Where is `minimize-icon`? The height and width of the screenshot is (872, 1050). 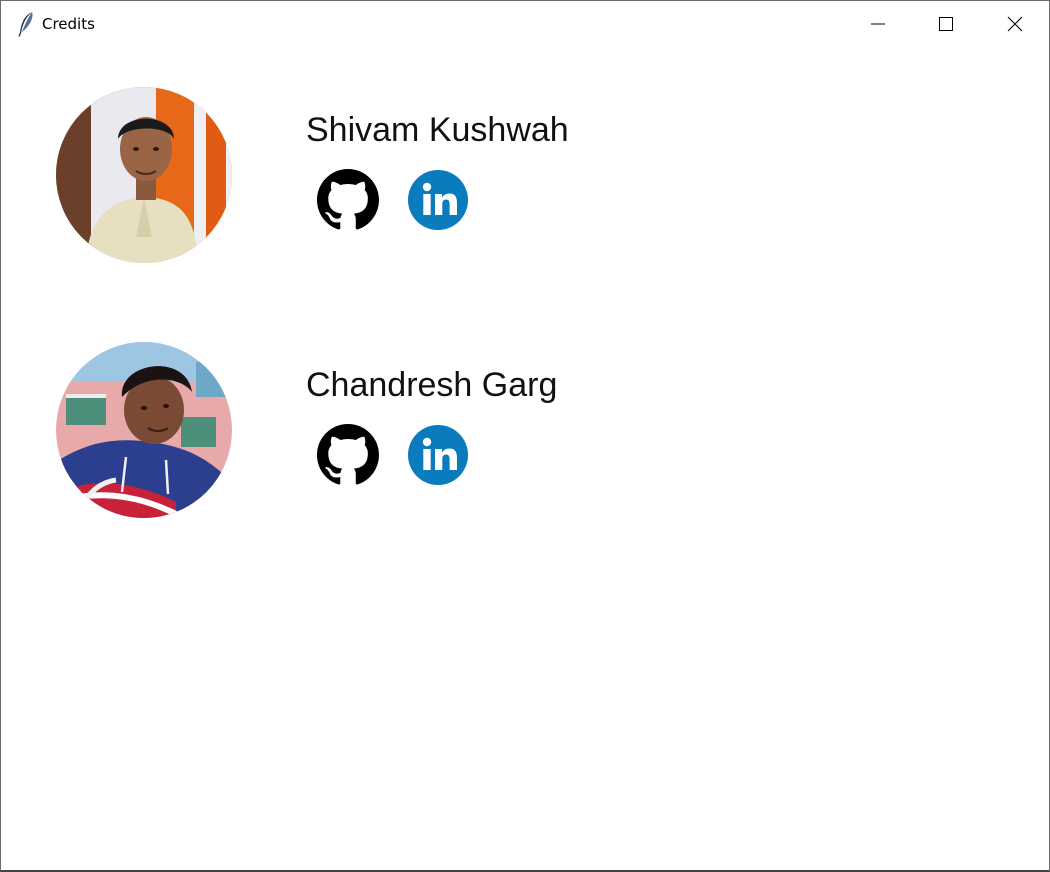 minimize-icon is located at coordinates (878, 24).